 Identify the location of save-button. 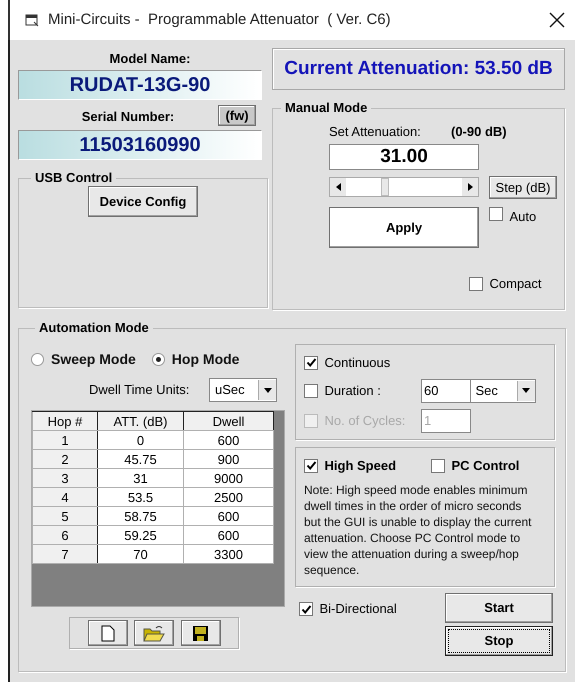
(200, 633).